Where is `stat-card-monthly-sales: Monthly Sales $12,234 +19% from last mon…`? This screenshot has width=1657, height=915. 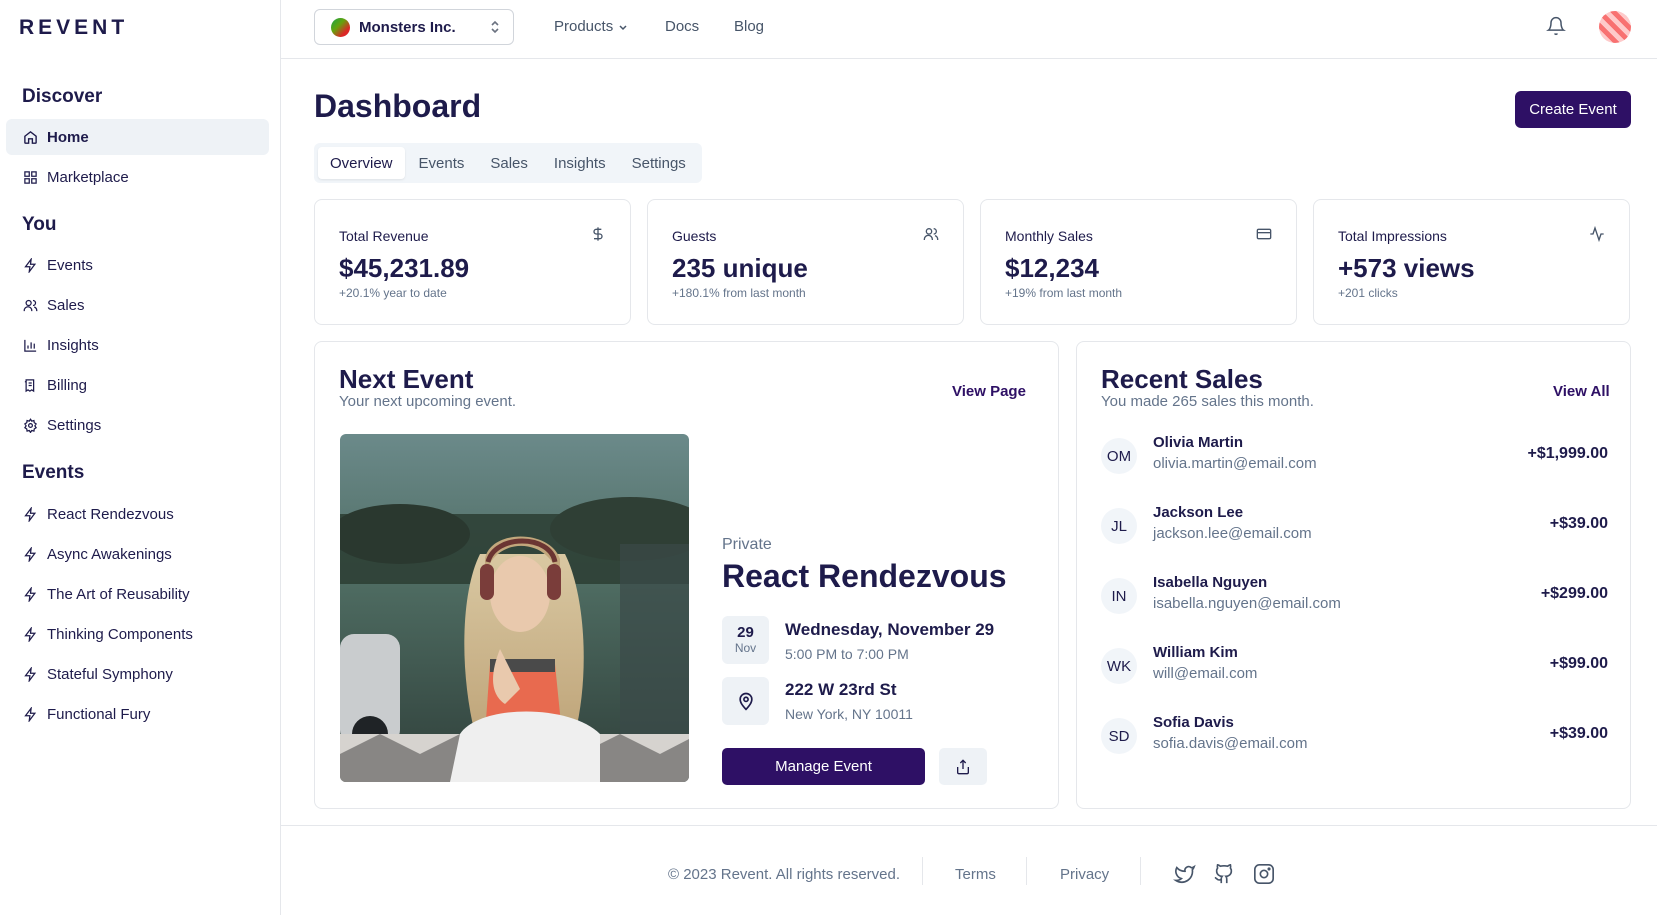
stat-card-monthly-sales: Monthly Sales $12,234 +19% from last mon… is located at coordinates (1138, 262).